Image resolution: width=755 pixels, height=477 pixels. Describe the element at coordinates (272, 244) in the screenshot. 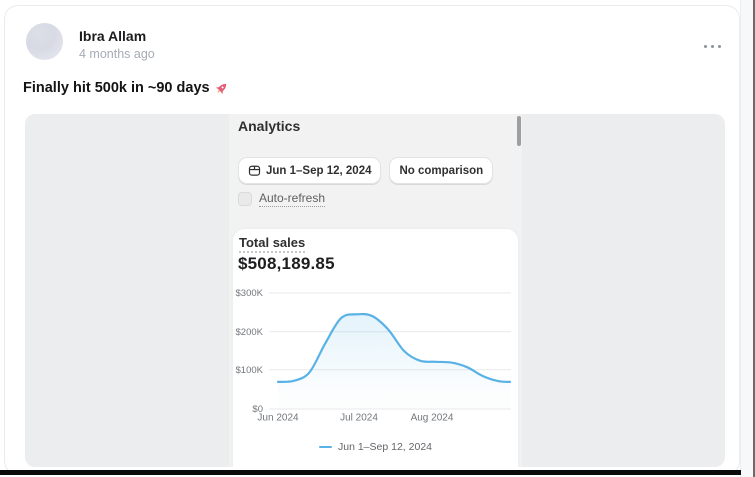

I see `total-sales-label: Total sales` at that location.